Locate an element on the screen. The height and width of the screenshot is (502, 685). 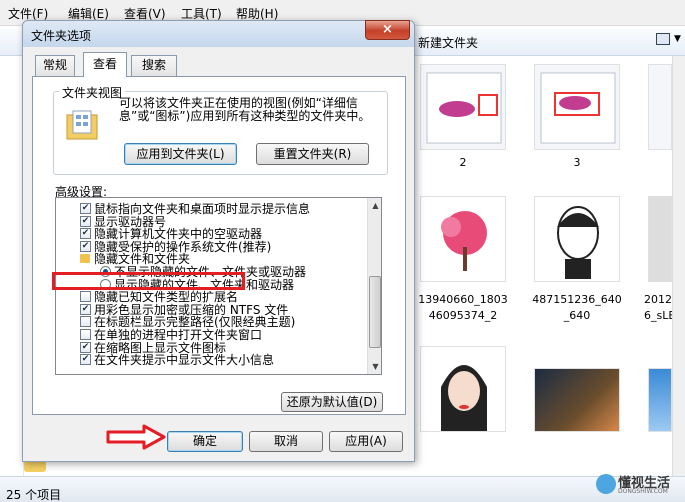
advanced-item-label: 在文件夹提示中显示文件大小信息 is located at coordinates (184, 360).